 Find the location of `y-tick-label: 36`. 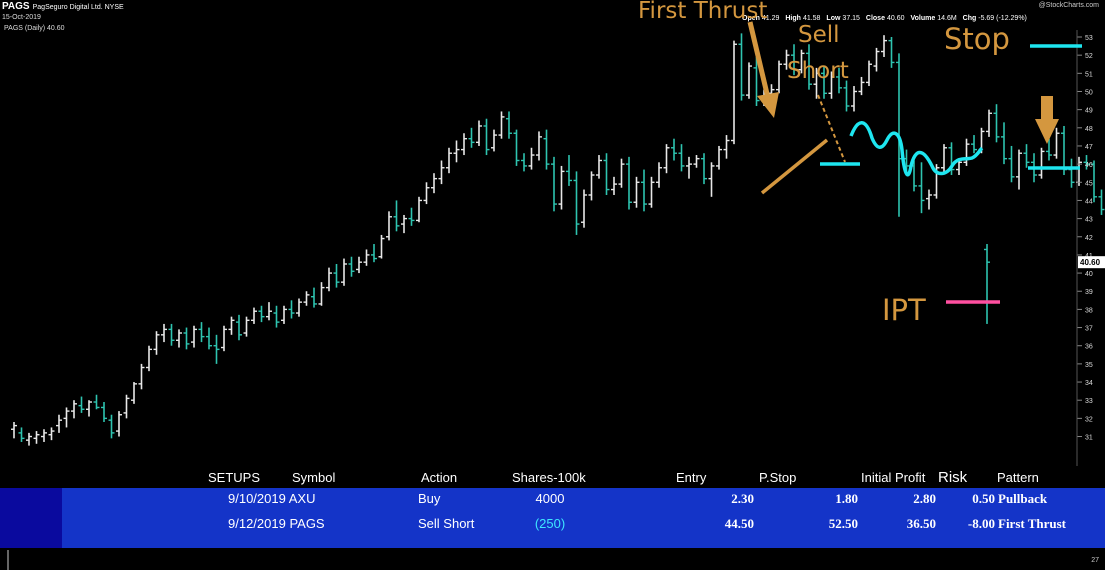

y-tick-label: 36 is located at coordinates (1089, 347).